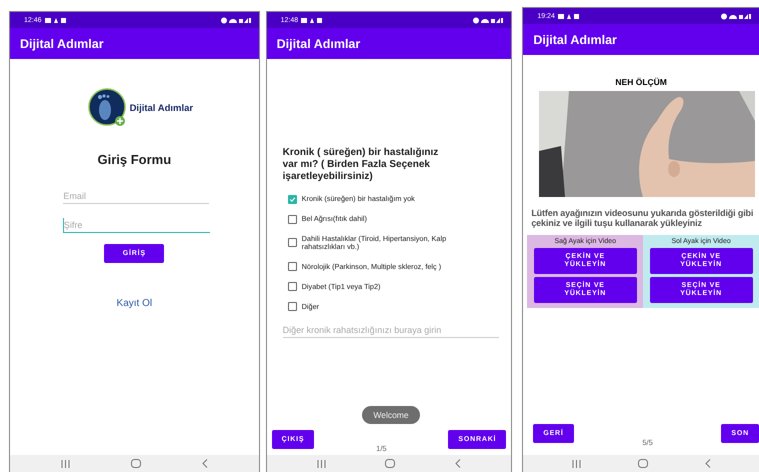  What do you see at coordinates (391, 330) in the screenshot?
I see `input-field: Diğer kronik rahatsızlığınızı buraya girin` at bounding box center [391, 330].